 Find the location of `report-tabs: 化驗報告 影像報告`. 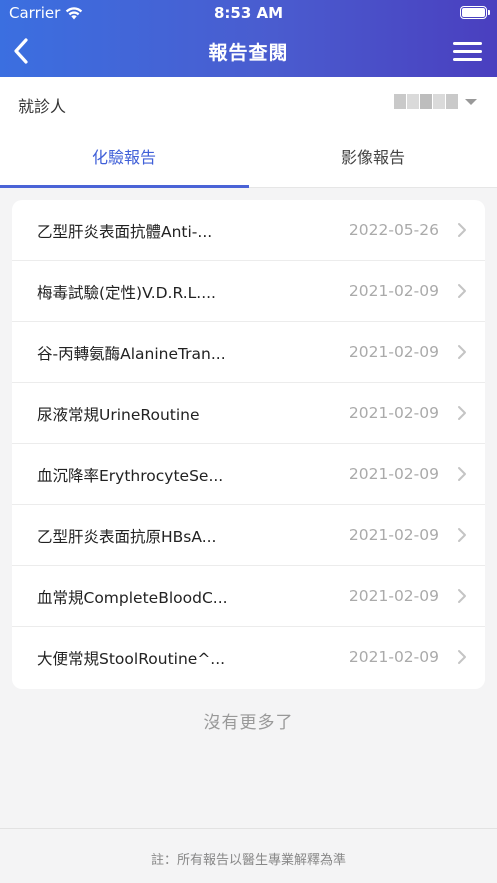

report-tabs: 化驗報告 影像報告 is located at coordinates (248, 159).